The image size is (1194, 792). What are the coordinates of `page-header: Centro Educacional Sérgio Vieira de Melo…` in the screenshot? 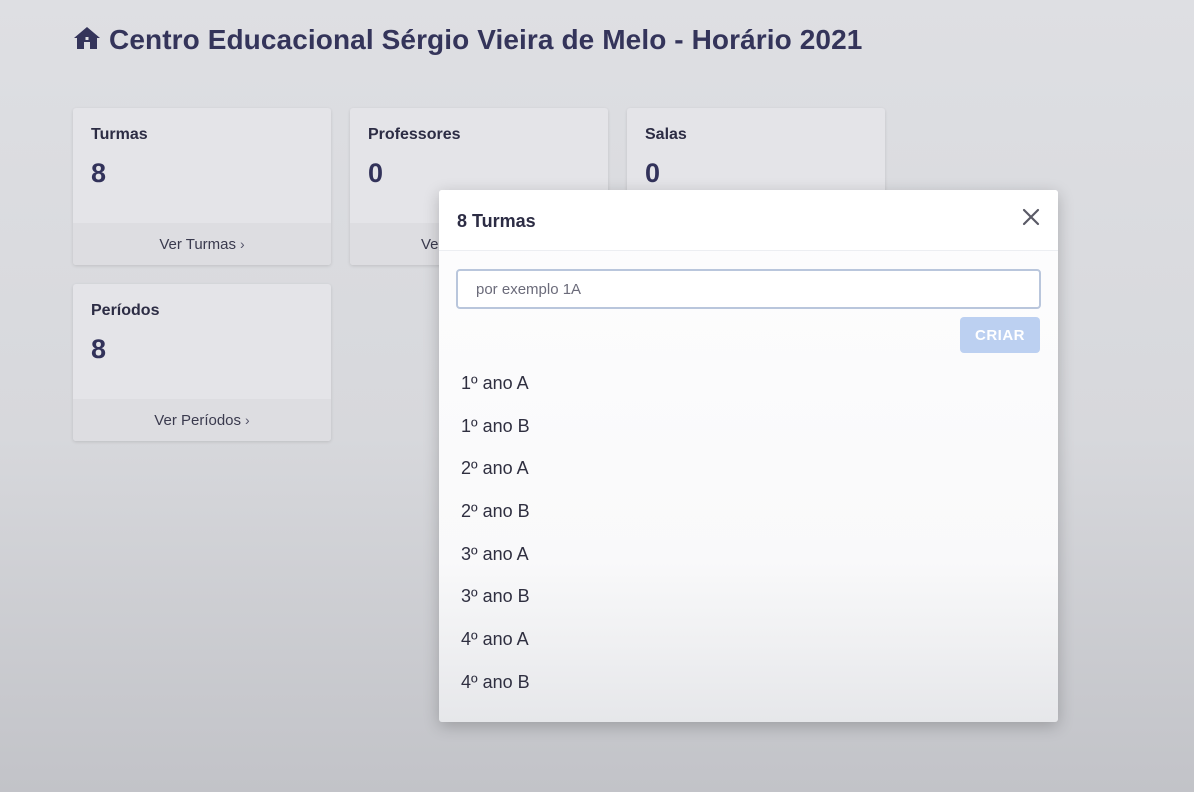 It's located at (467, 40).